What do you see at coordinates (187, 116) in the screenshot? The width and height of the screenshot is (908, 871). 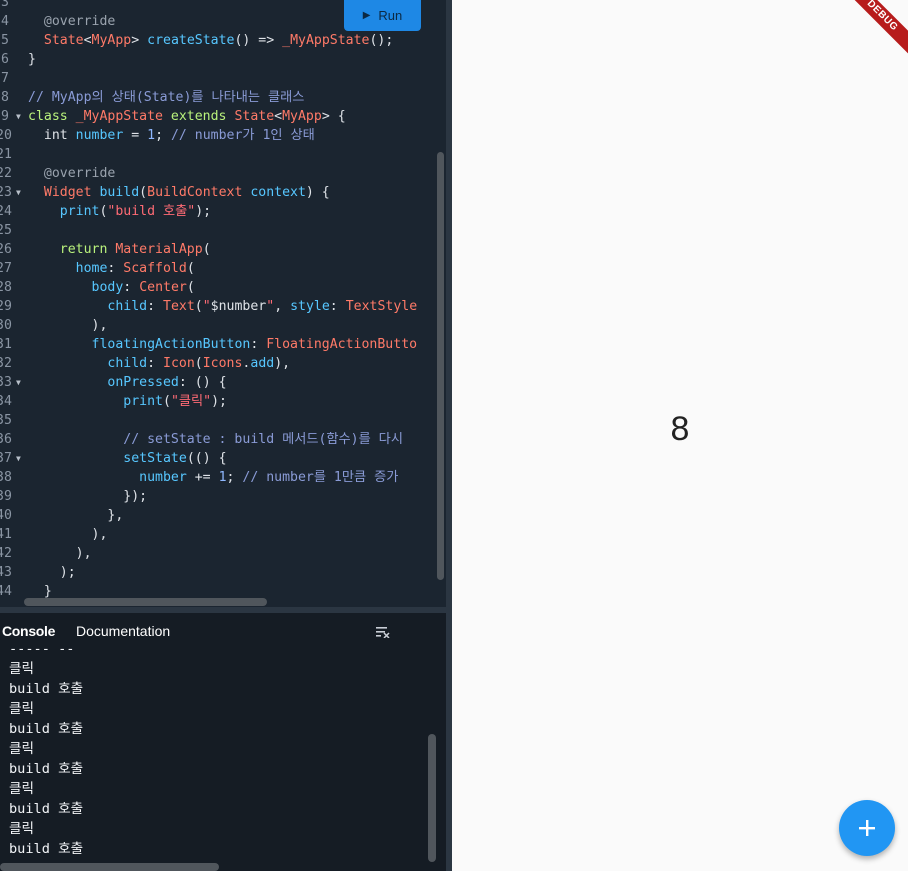 I see `code-text: class _MyAppState extends State<MyApp> {` at bounding box center [187, 116].